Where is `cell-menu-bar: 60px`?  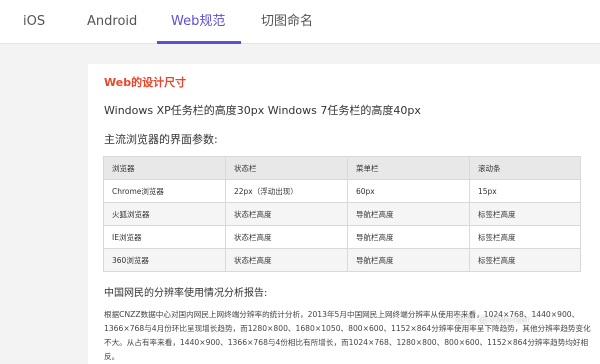
cell-menu-bar: 60px is located at coordinates (408, 191).